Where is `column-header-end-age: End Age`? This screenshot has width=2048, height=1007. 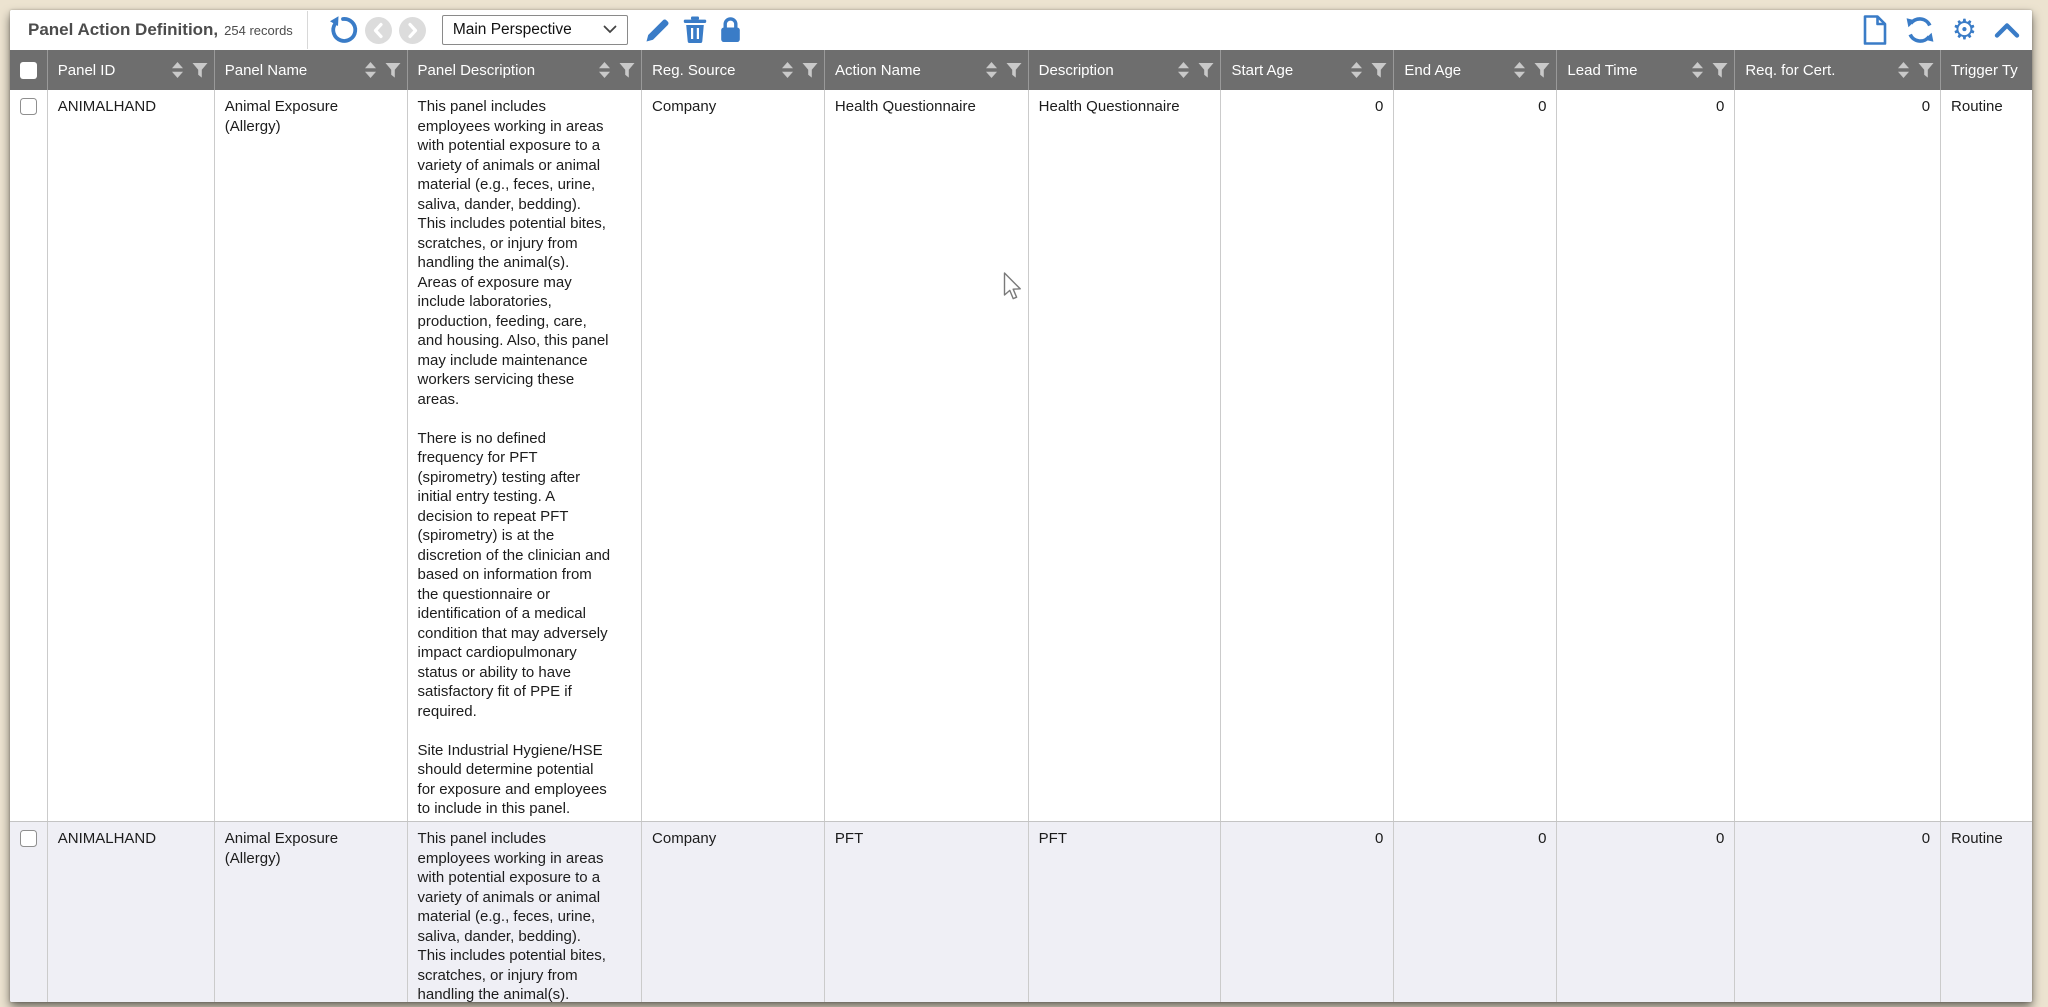
column-header-end-age: End Age is located at coordinates (1476, 70).